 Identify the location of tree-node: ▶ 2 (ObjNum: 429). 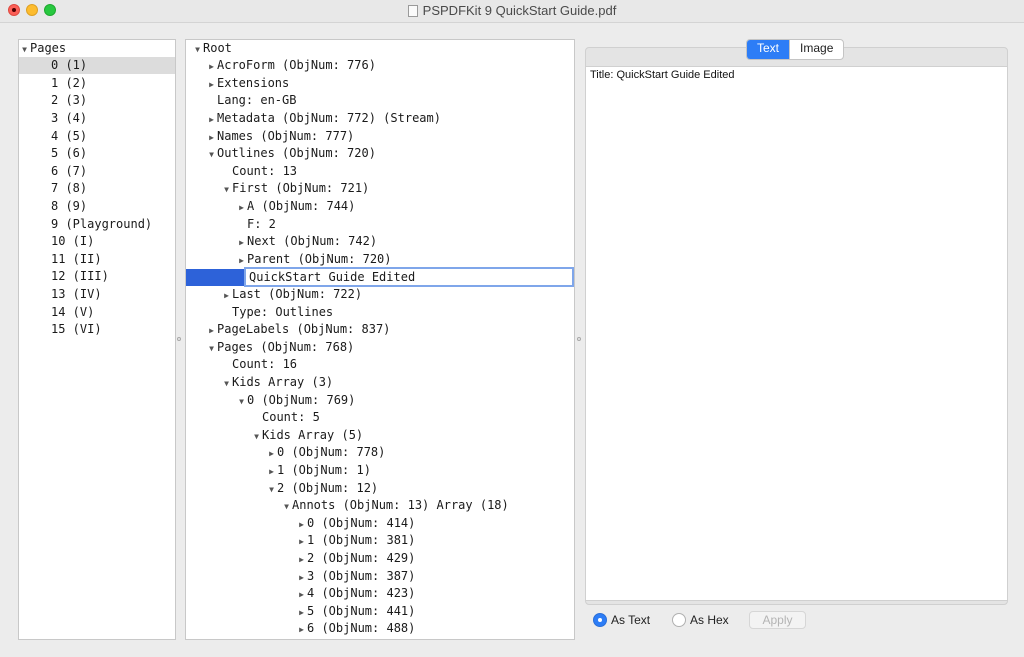
(300, 558).